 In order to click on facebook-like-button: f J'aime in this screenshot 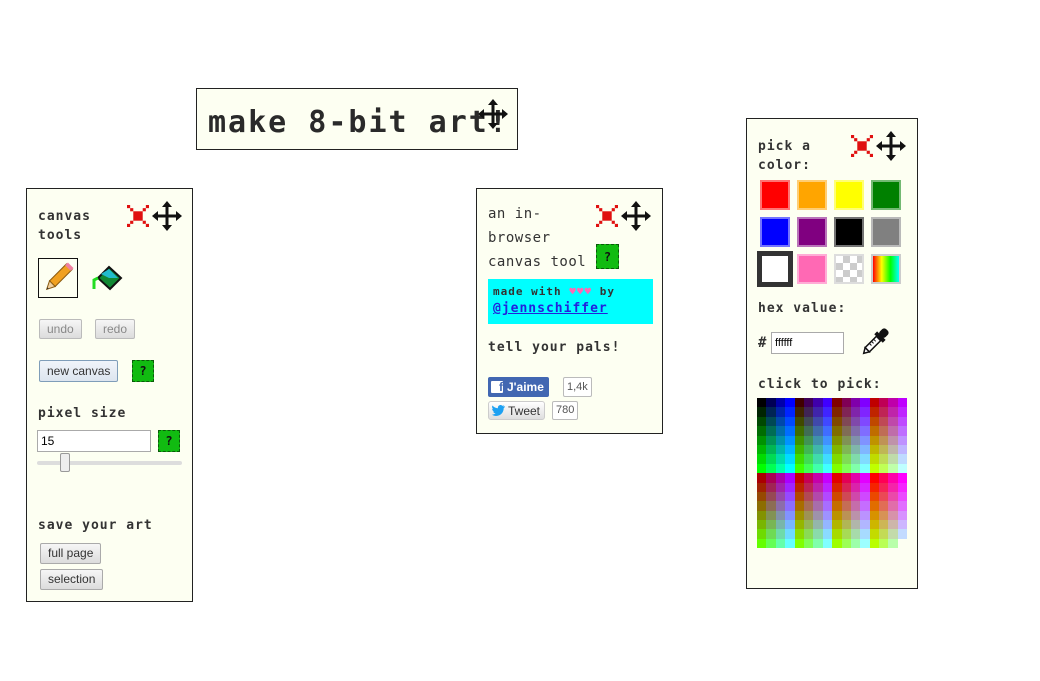, I will do `click(518, 387)`.